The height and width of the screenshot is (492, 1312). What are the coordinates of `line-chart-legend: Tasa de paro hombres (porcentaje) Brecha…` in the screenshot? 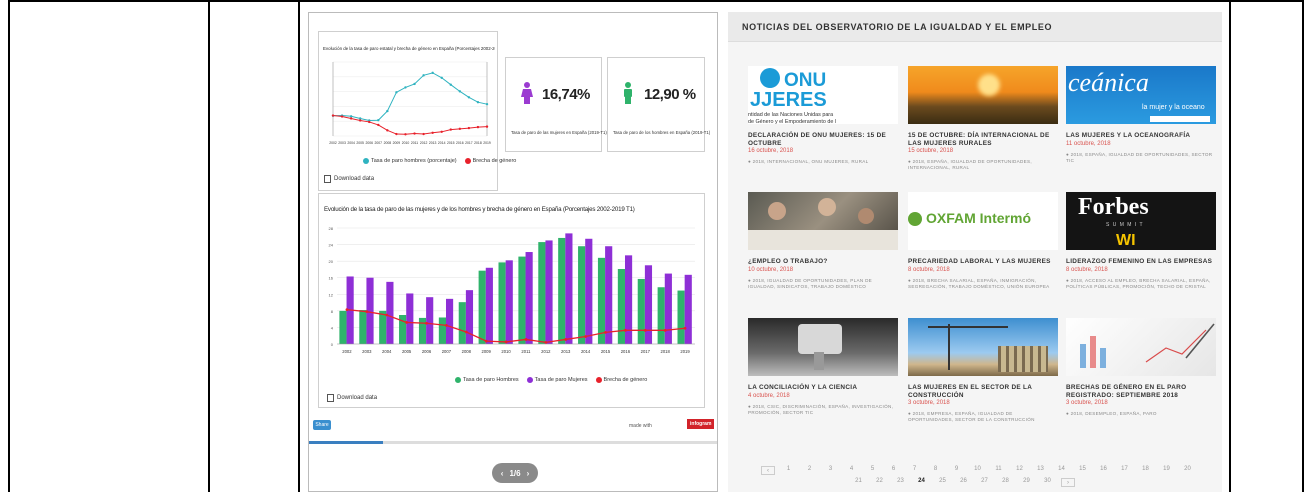 It's located at (439, 161).